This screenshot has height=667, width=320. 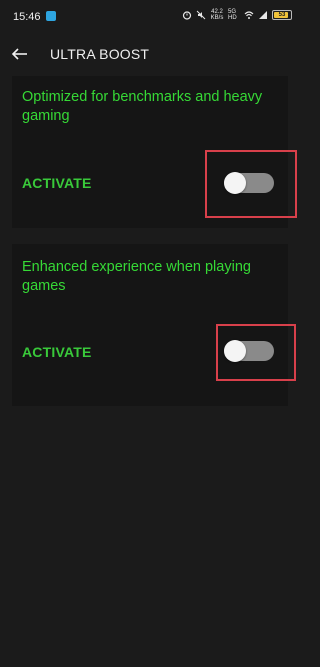 I want to click on wifi-icon, so click(x=249, y=15).